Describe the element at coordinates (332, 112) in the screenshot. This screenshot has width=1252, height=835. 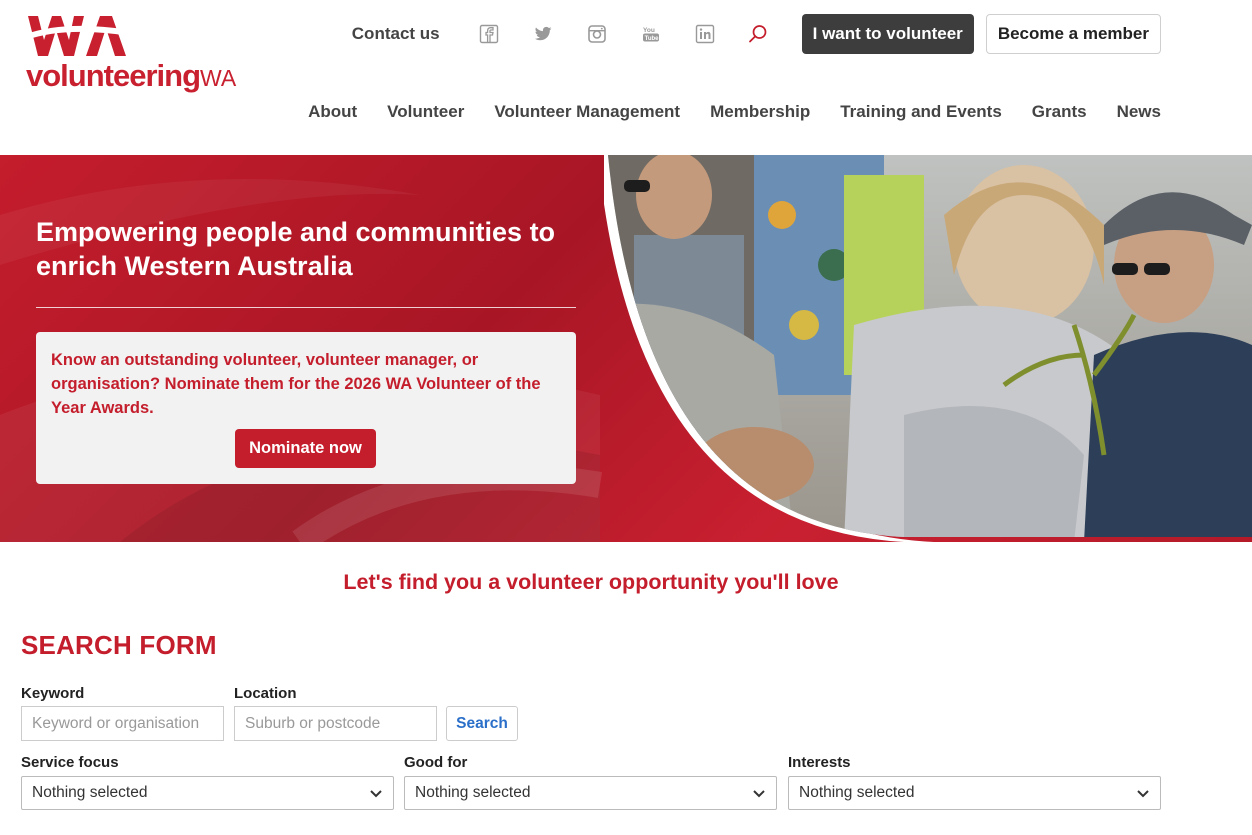
I see `nav-item-about: About` at that location.